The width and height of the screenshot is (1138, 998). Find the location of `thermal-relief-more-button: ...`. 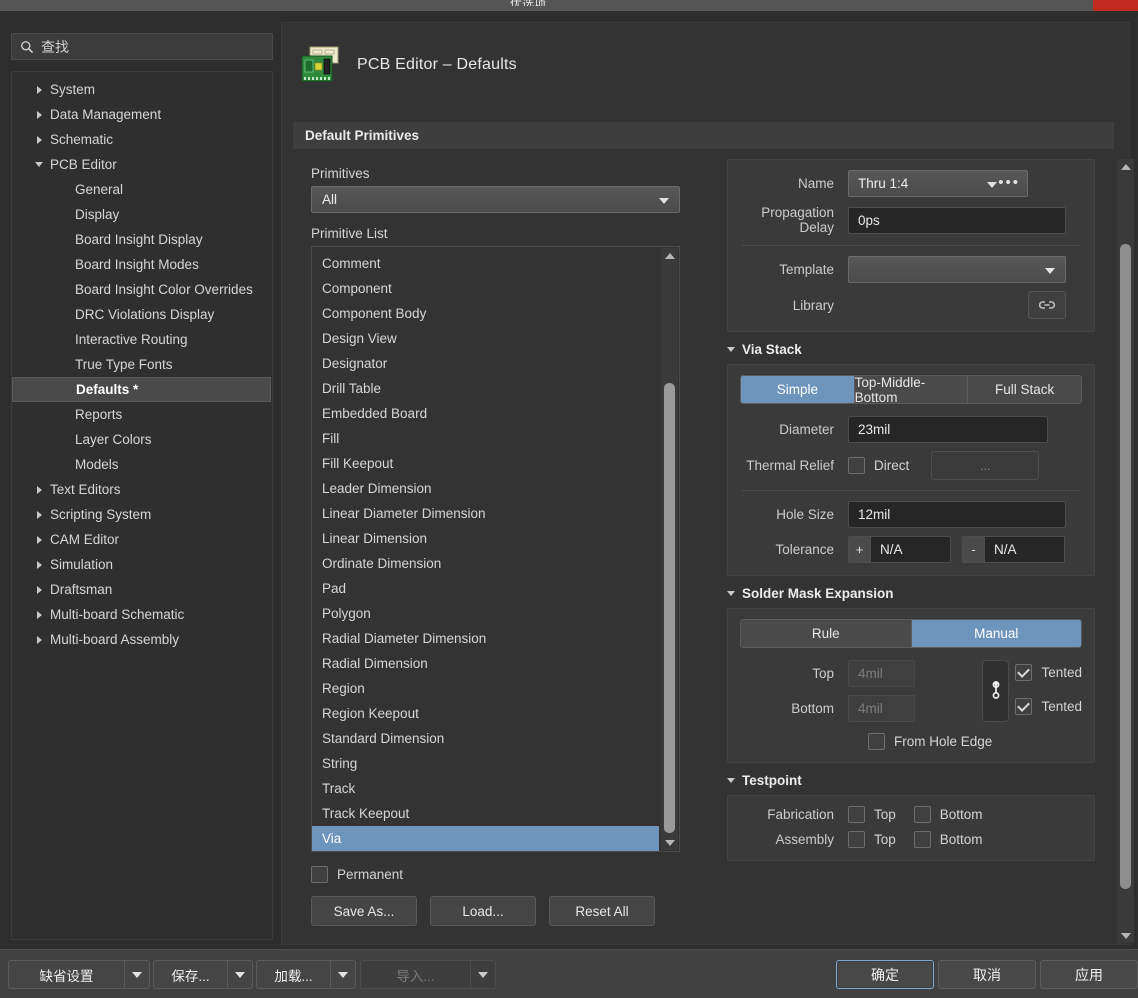

thermal-relief-more-button: ... is located at coordinates (985, 465).